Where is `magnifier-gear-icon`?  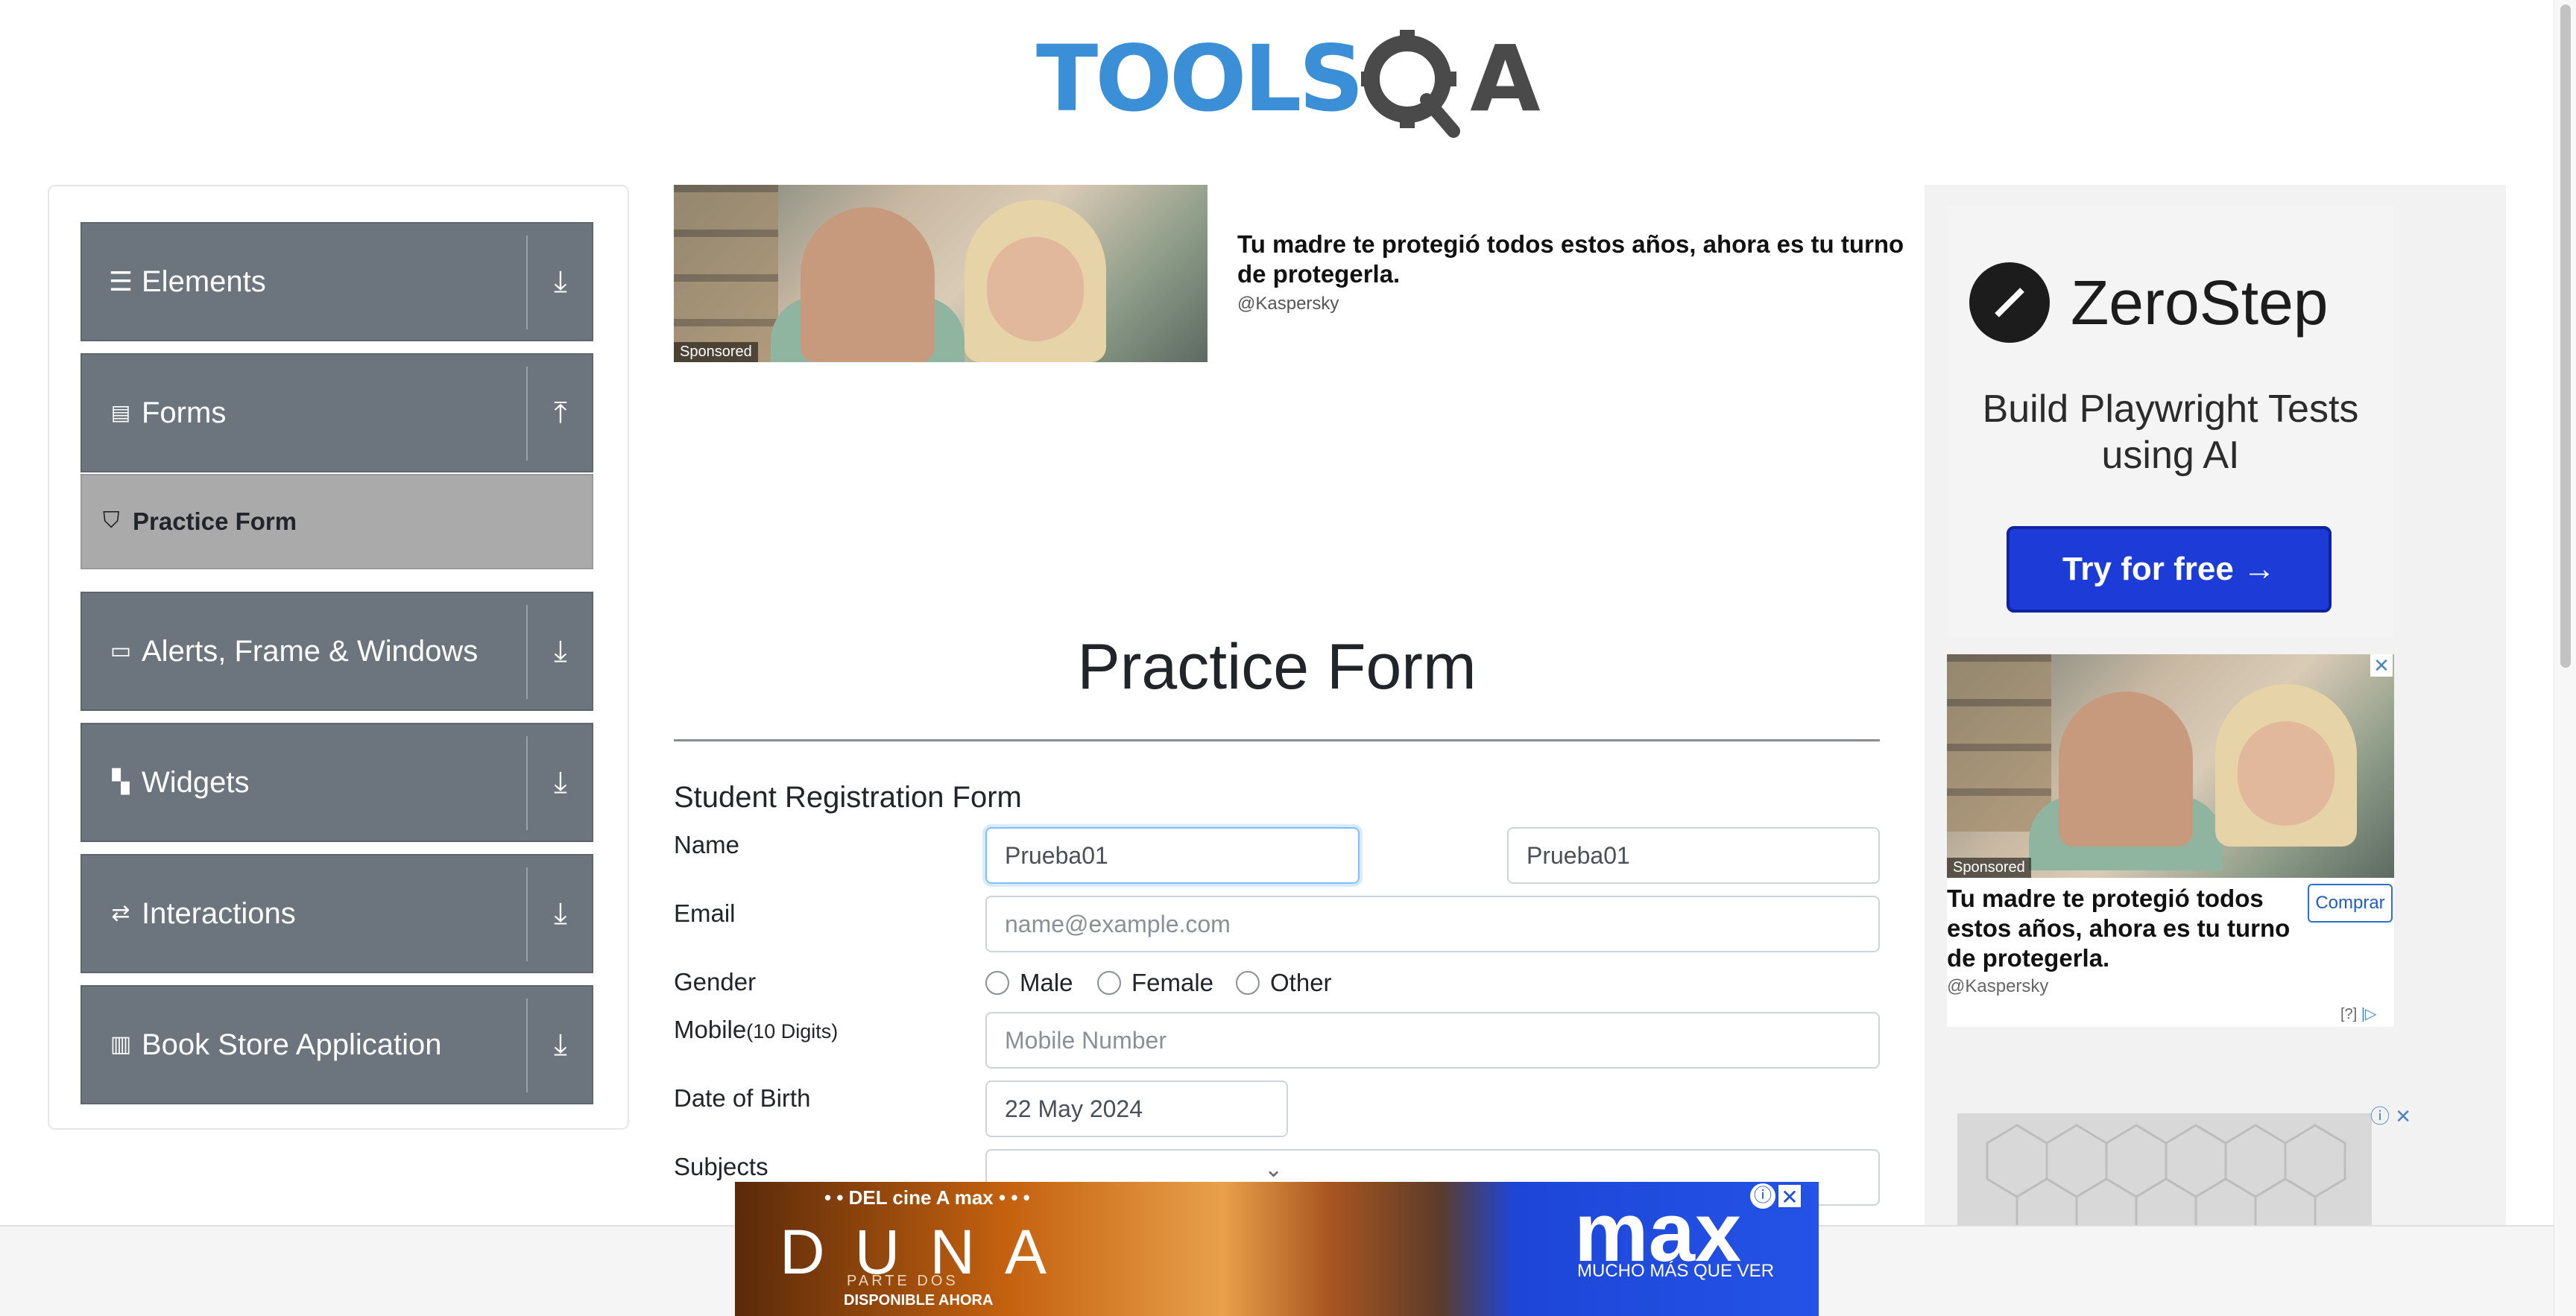 magnifier-gear-icon is located at coordinates (1412, 82).